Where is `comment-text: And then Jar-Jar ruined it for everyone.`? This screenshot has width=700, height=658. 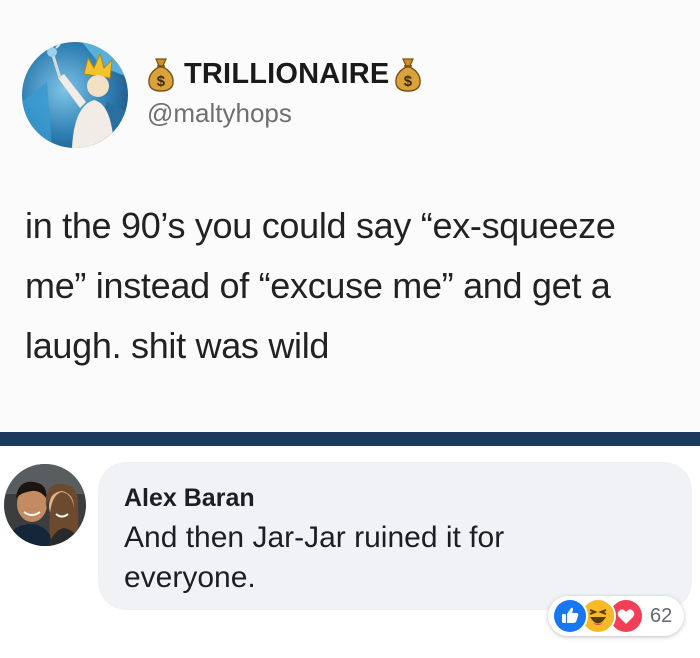 comment-text: And then Jar-Jar ruined it for everyone. is located at coordinates (314, 557).